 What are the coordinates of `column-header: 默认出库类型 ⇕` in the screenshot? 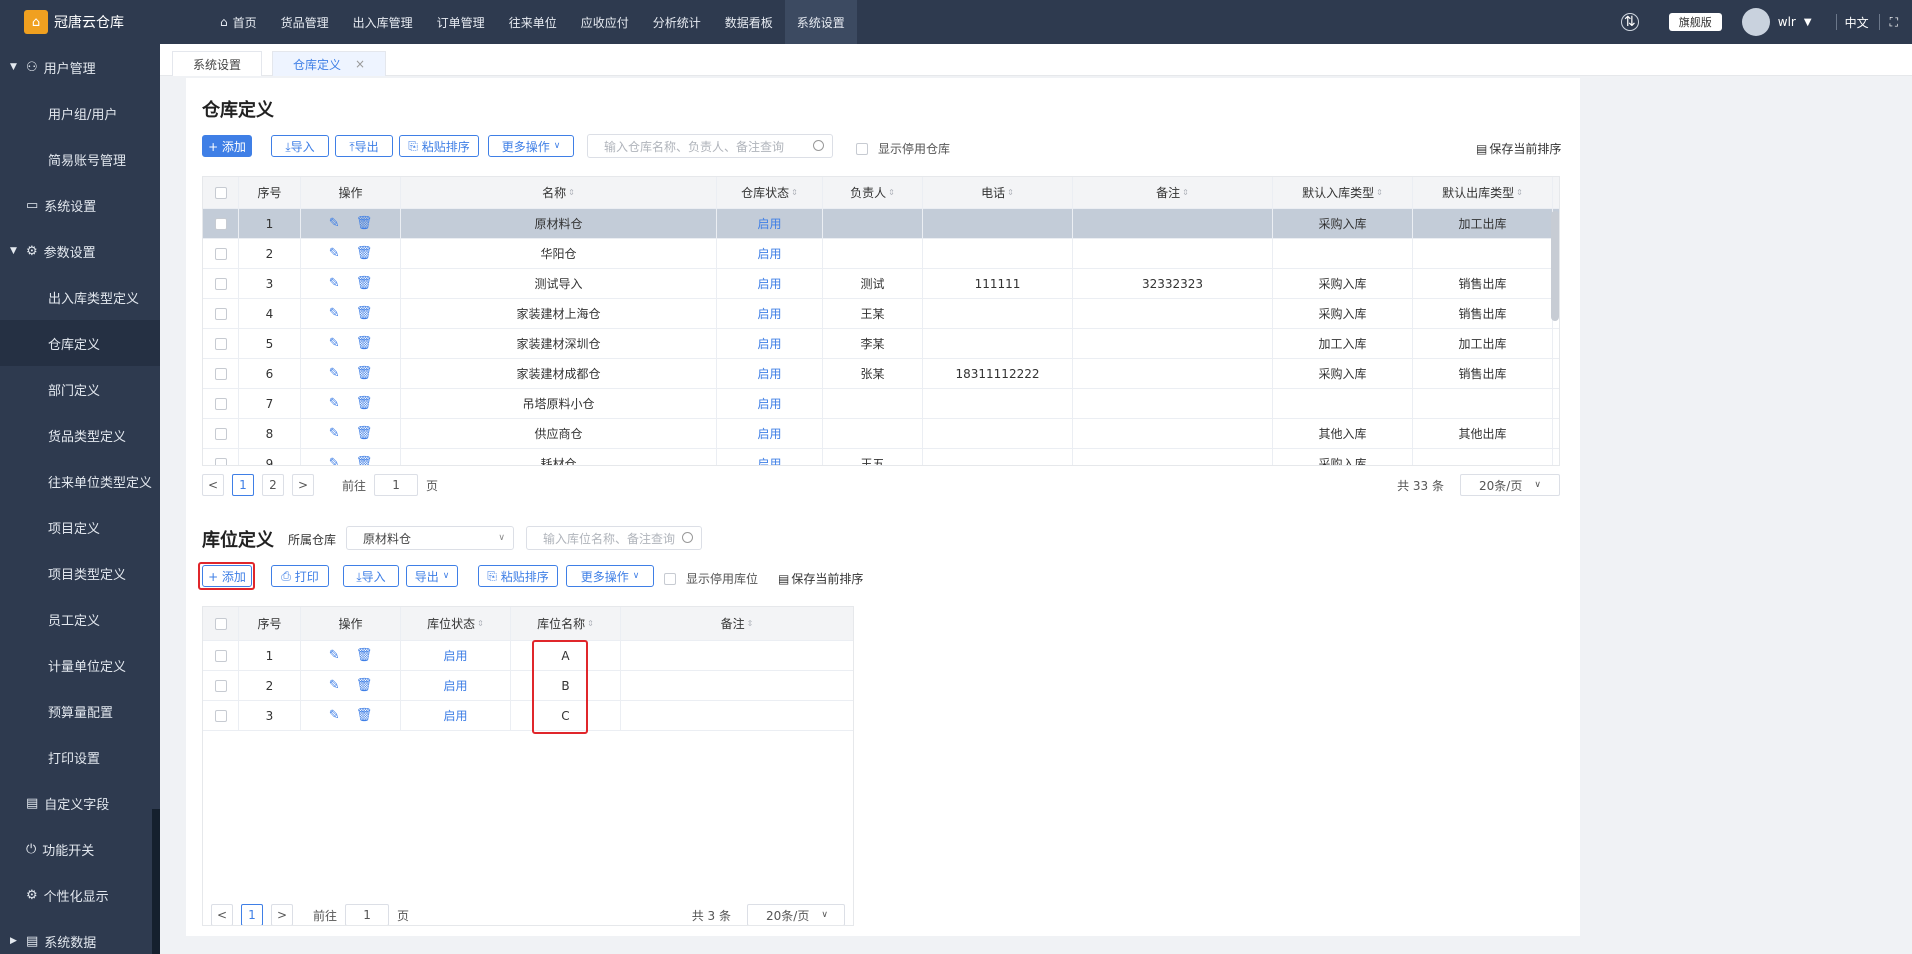 It's located at (1483, 192).